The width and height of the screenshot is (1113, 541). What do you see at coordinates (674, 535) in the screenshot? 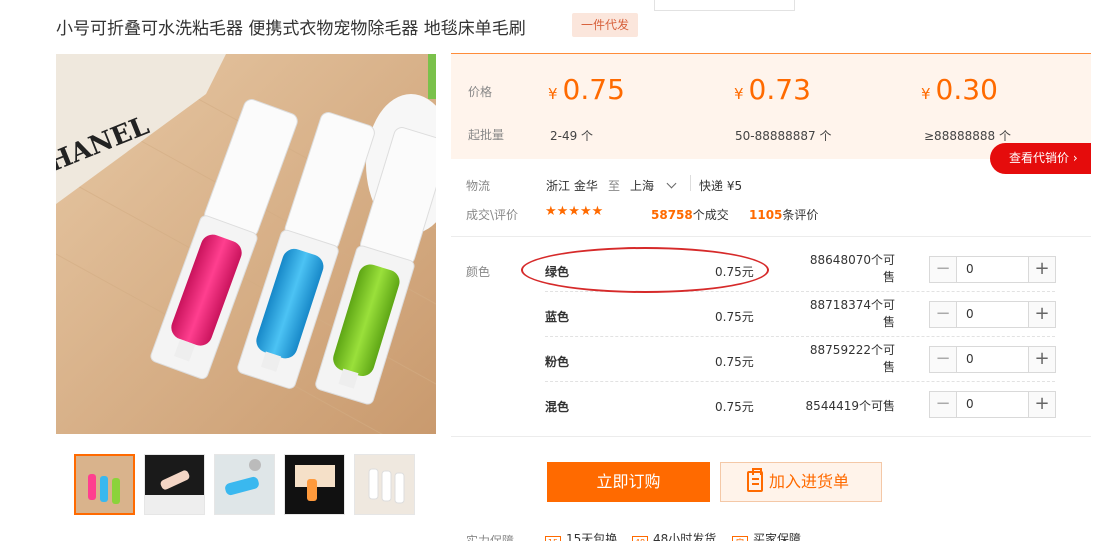
I see `guarantee-item: 4848小时发货` at bounding box center [674, 535].